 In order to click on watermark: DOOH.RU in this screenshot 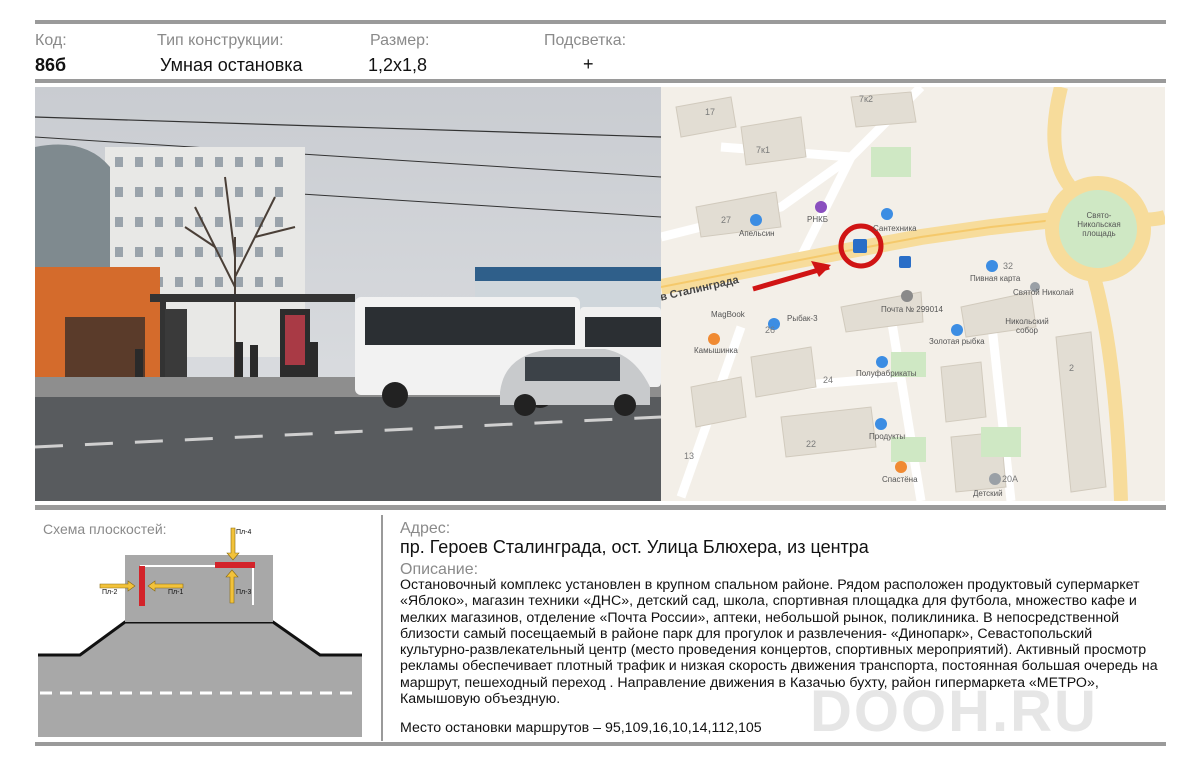, I will do `click(954, 711)`.